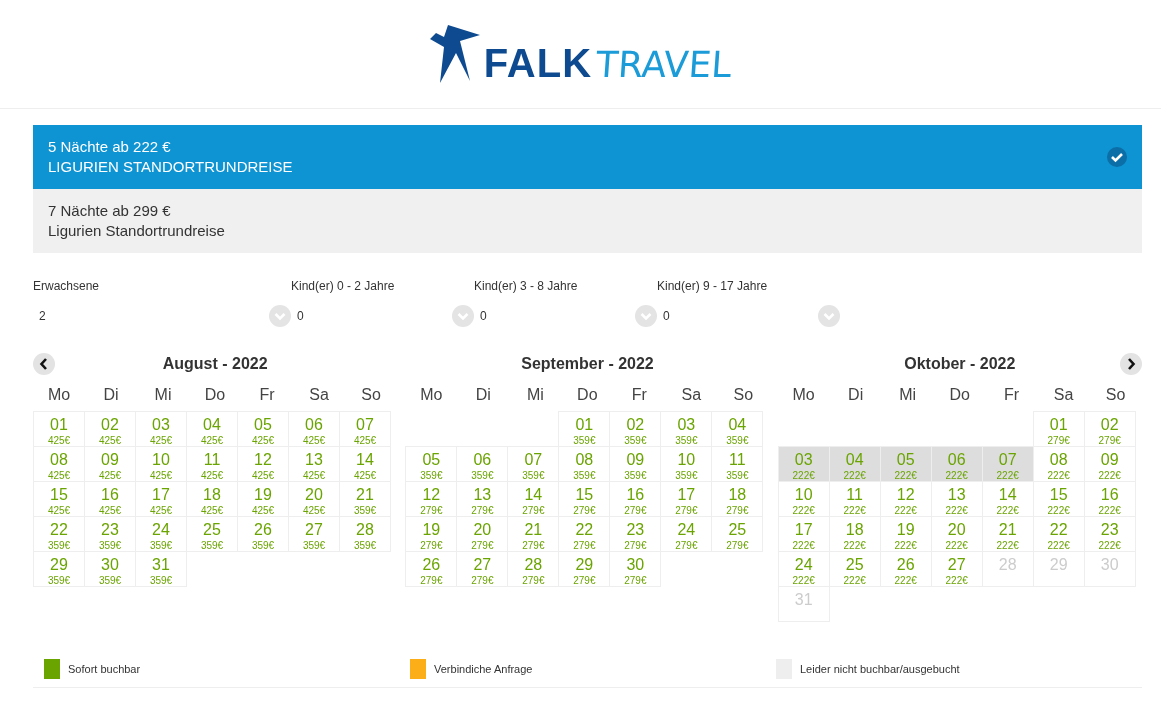 Image resolution: width=1161 pixels, height=713 pixels. Describe the element at coordinates (365, 534) in the screenshot. I see `day-cell: 28 359€` at that location.